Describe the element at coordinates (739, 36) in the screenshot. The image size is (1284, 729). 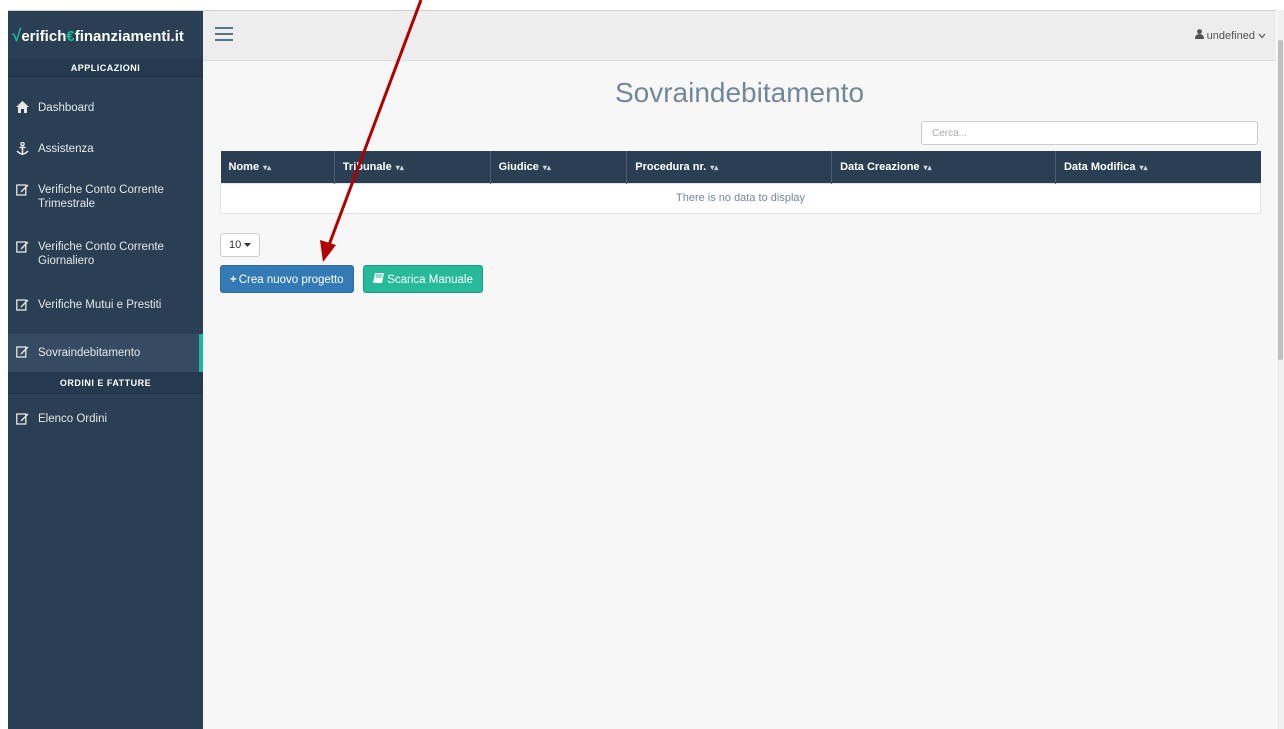
I see `top-navbar: undefined` at that location.